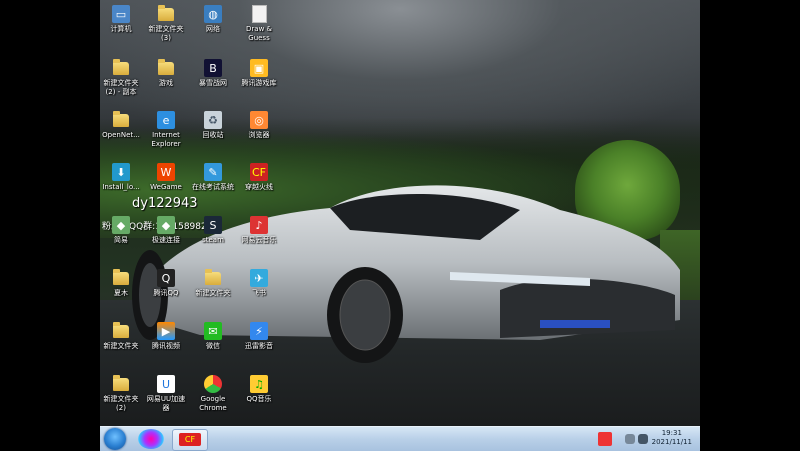 The height and width of the screenshot is (451, 800). What do you see at coordinates (166, 120) in the screenshot?
I see `internet-explorer-icon: e` at bounding box center [166, 120].